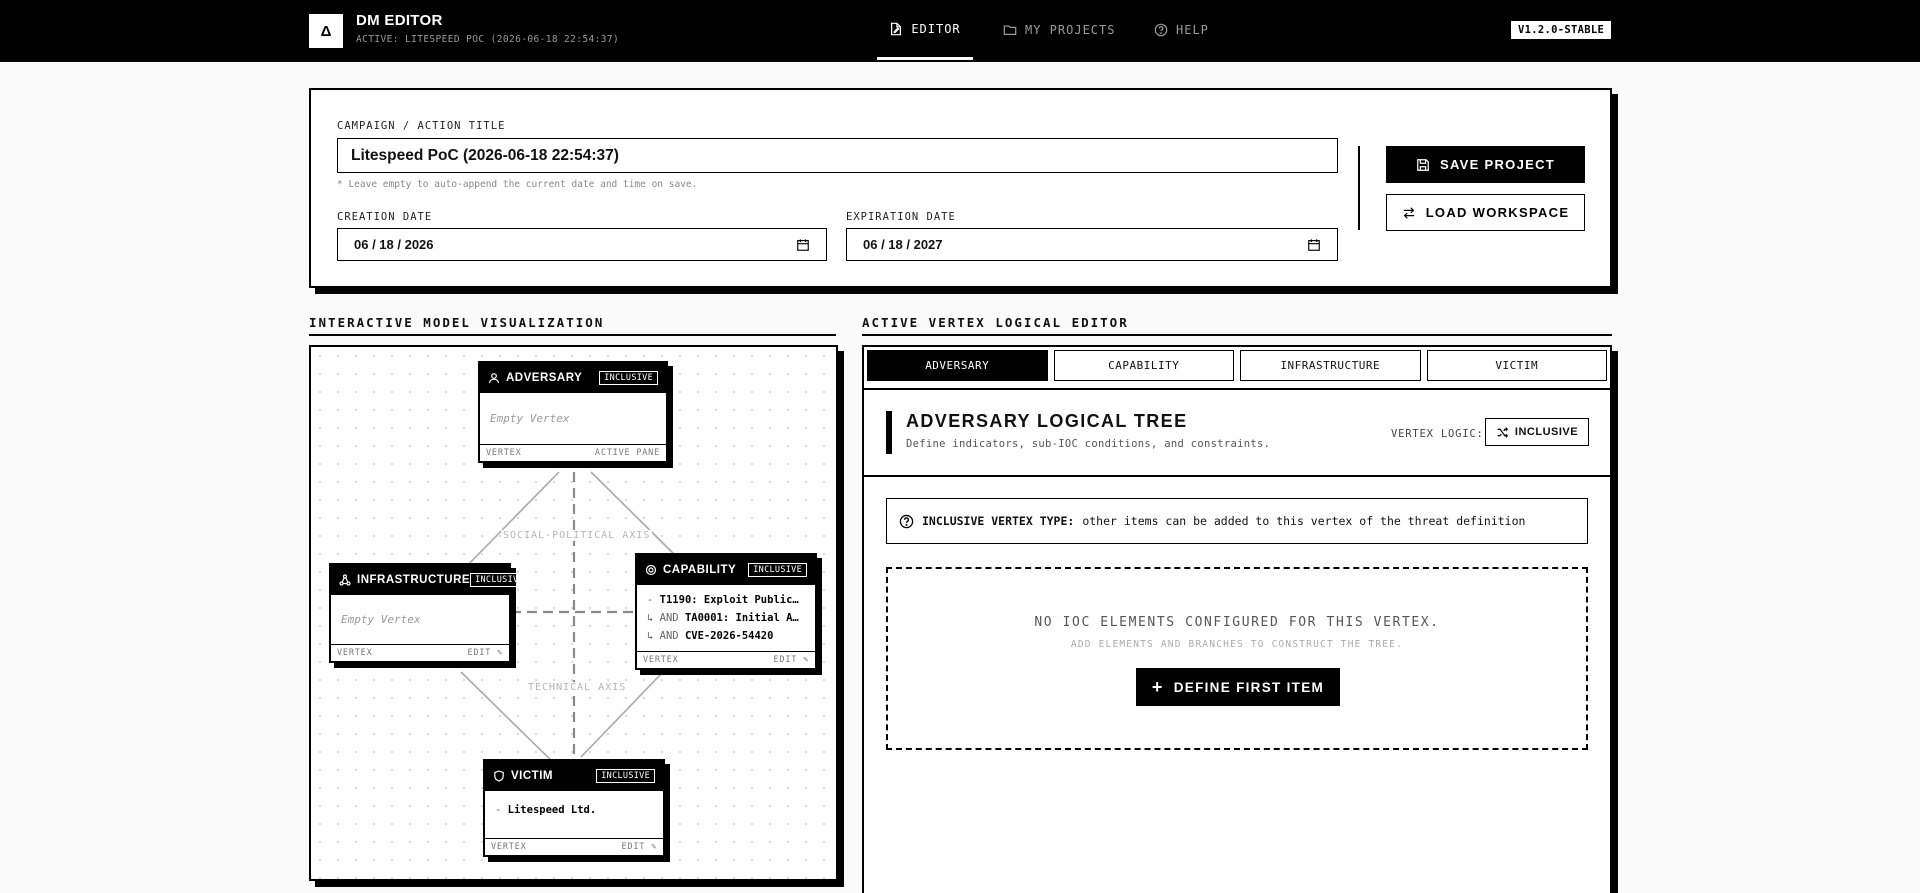 This screenshot has height=893, width=1920. Describe the element at coordinates (889, 432) in the screenshot. I see `title-accent-bar` at that location.